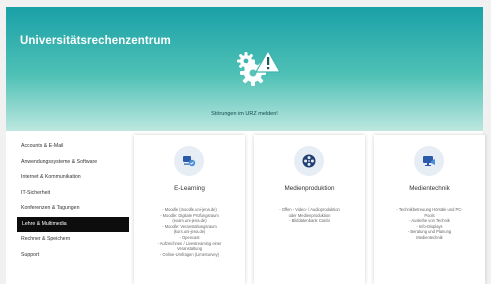 This screenshot has width=491, height=284. Describe the element at coordinates (309, 221) in the screenshot. I see `list-item: - Bilddatenbank Cardo` at that location.